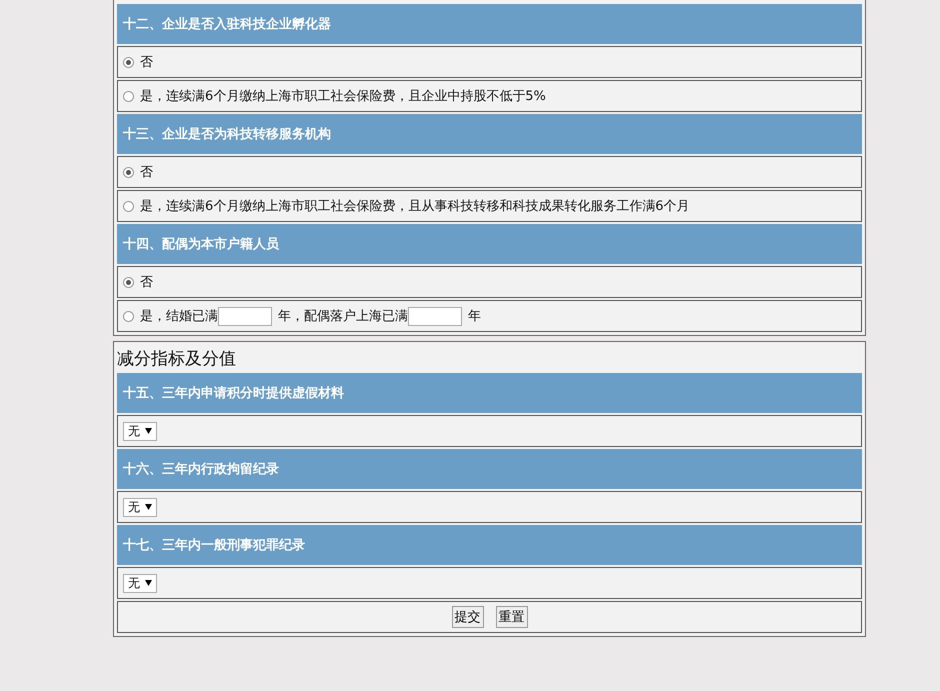  What do you see at coordinates (489, 24) in the screenshot?
I see `question-header: 十二、企业是否入驻科技企业孵化器` at bounding box center [489, 24].